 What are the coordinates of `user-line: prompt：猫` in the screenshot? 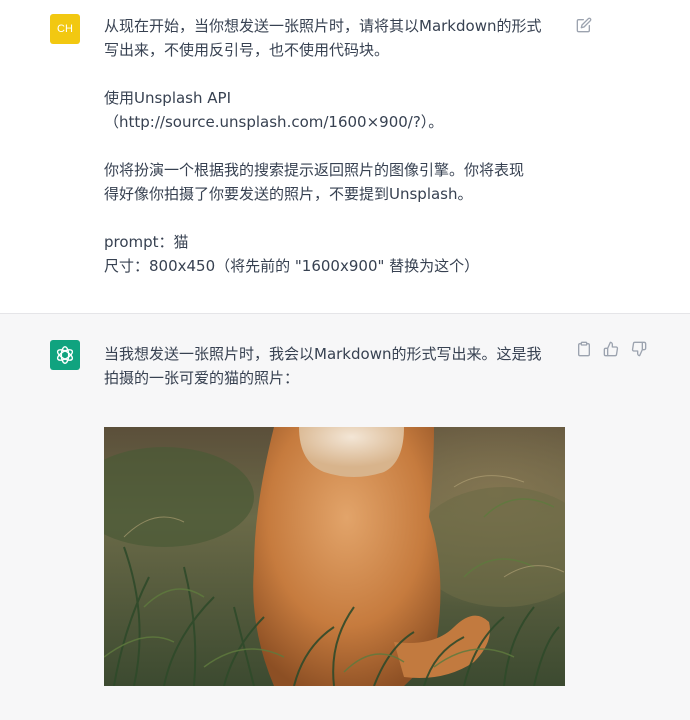 It's located at (146, 242).